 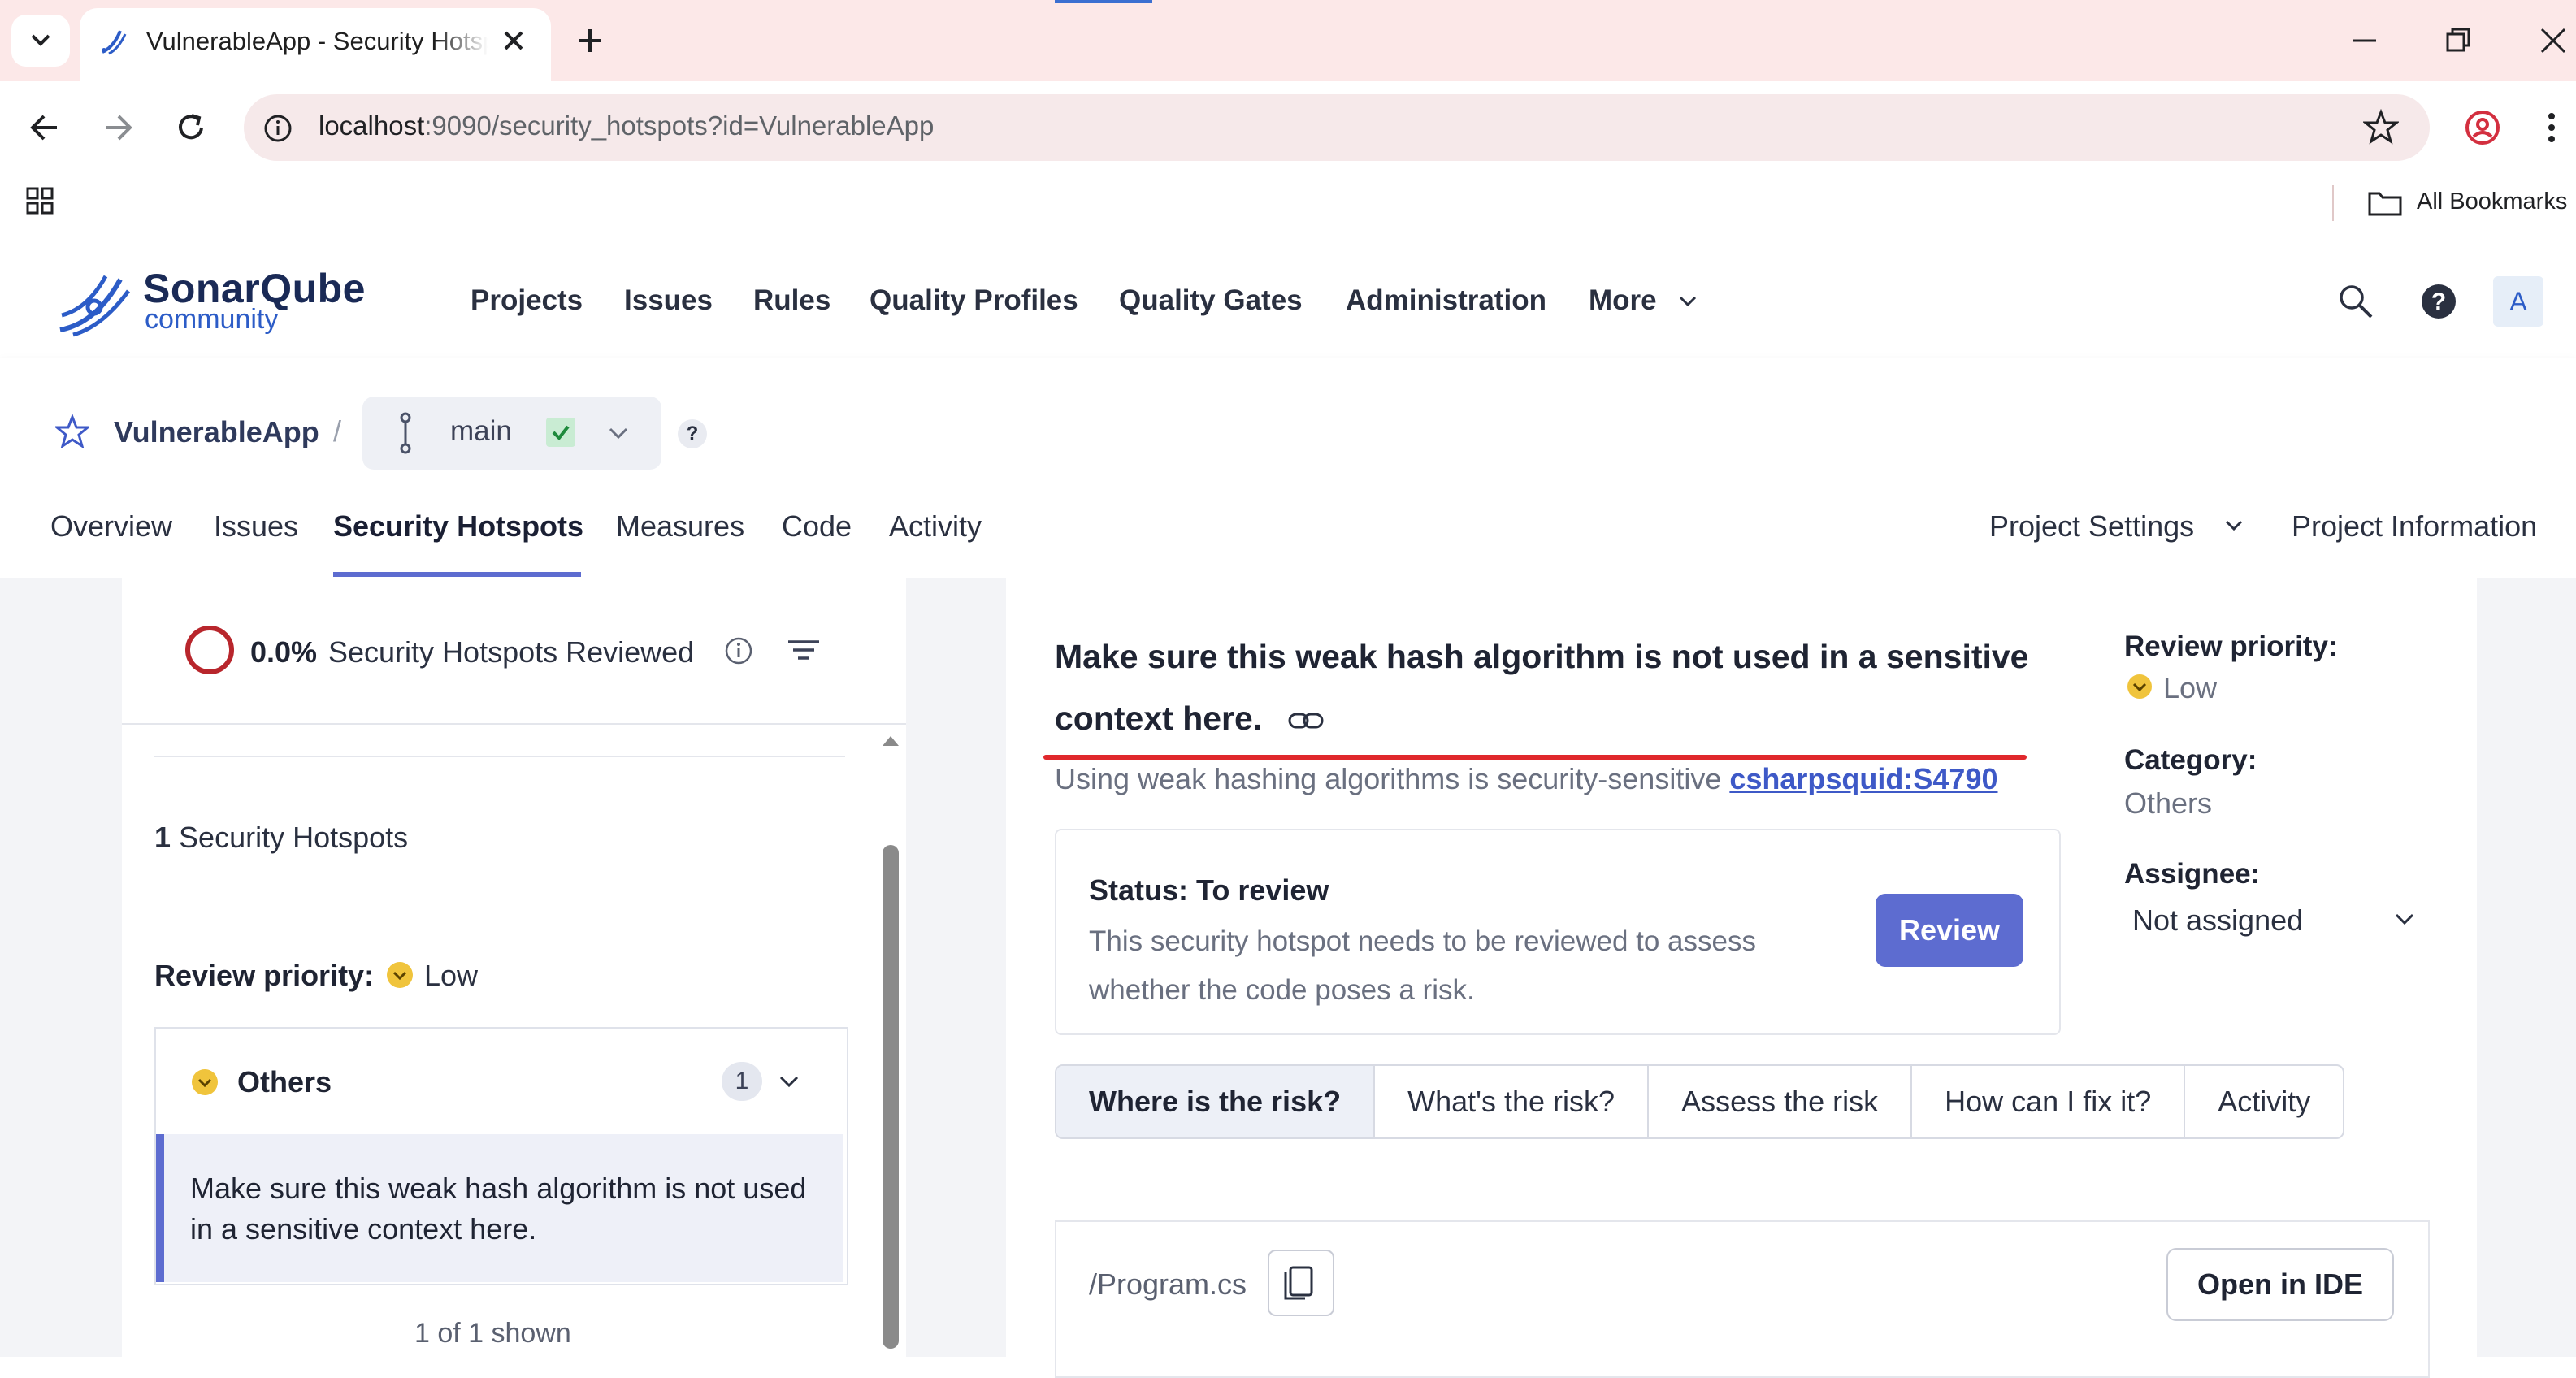 I want to click on back-icon, so click(x=44, y=128).